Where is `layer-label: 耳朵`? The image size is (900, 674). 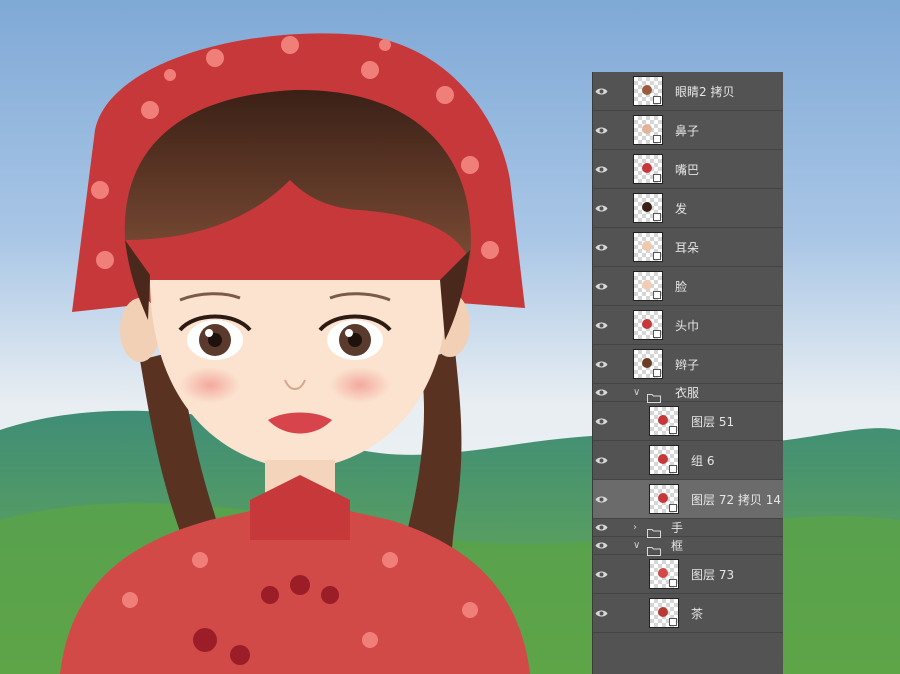
layer-label: 耳朵 is located at coordinates (687, 247).